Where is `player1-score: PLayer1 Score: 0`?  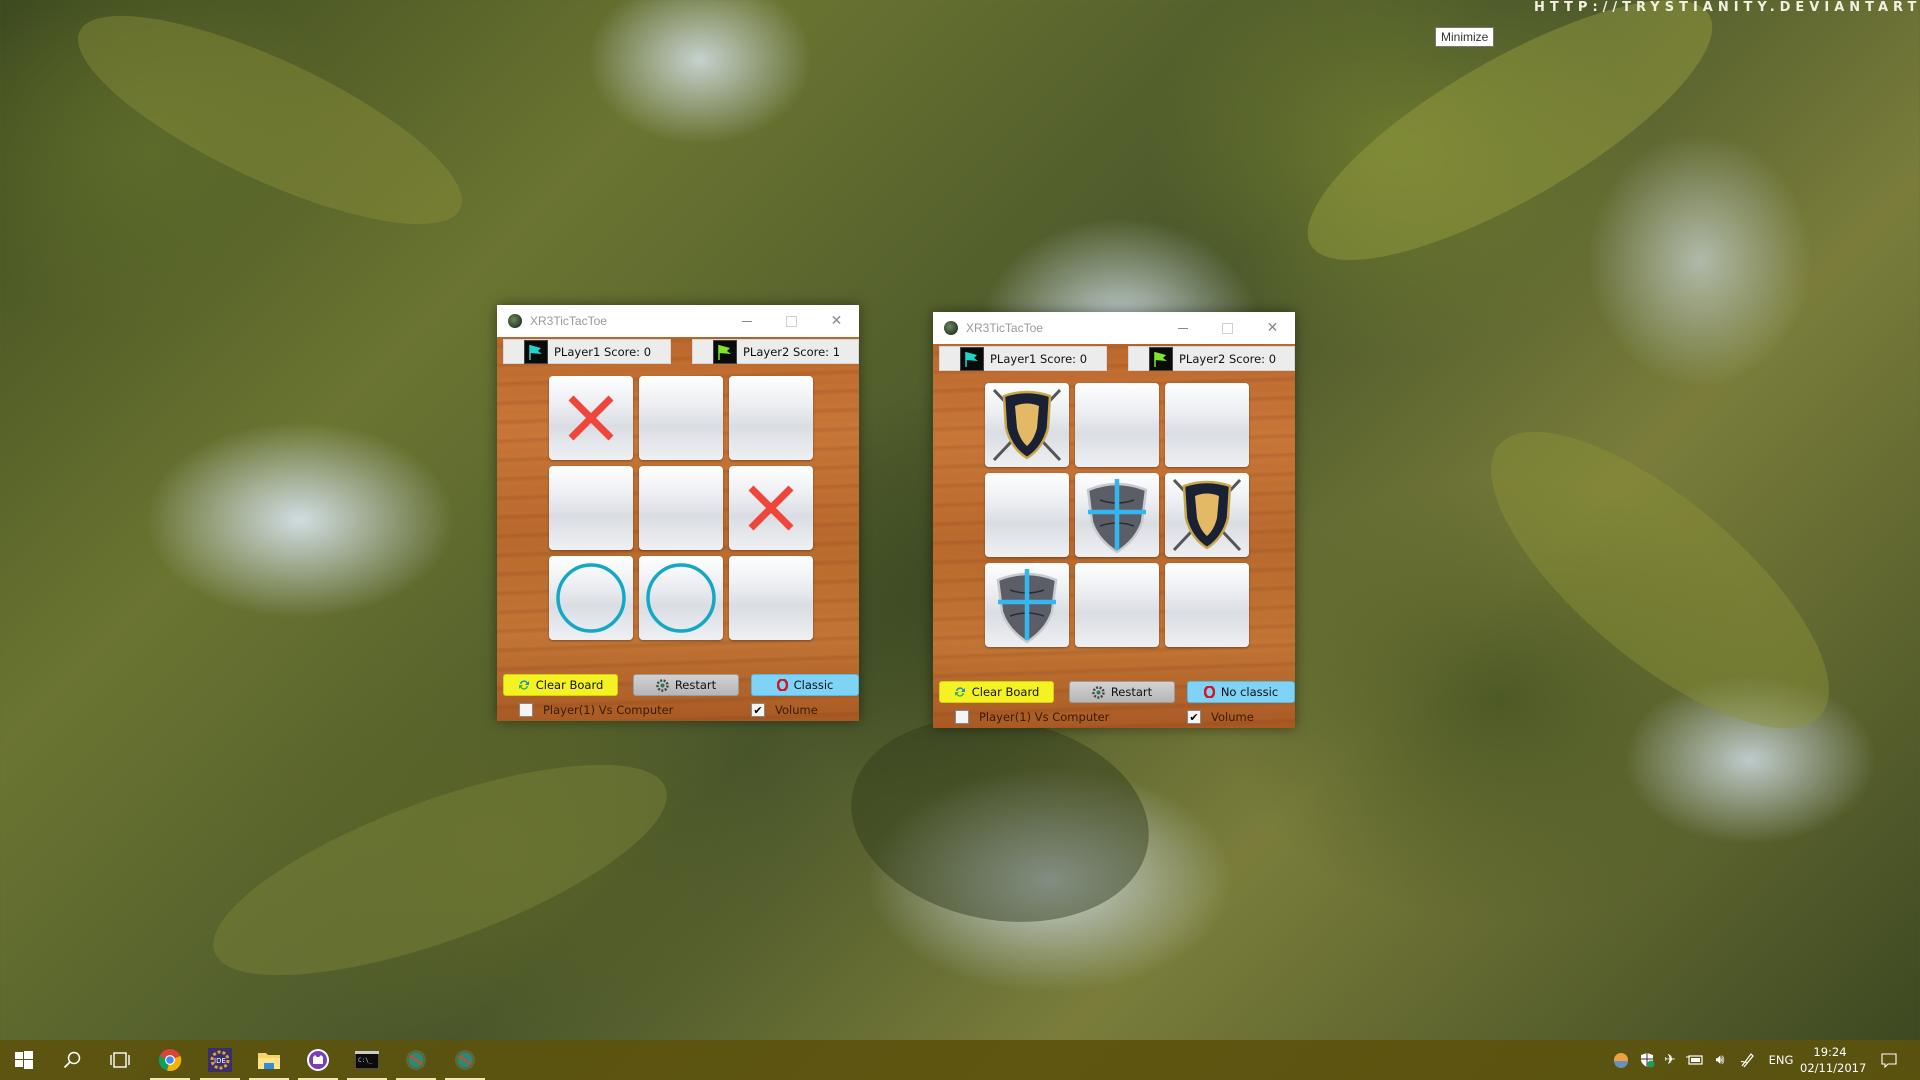
player1-score: PLayer1 Score: 0 is located at coordinates (603, 351).